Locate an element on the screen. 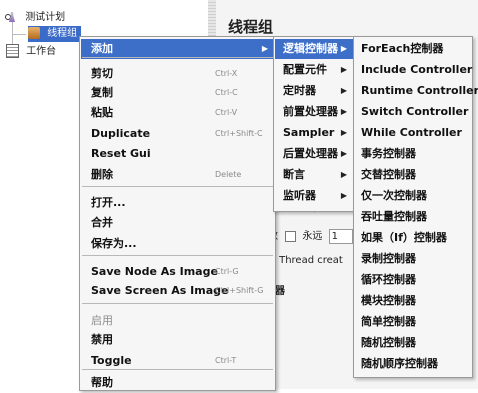  logic-controller-item-item-8: 吞吐量控制器 is located at coordinates (413, 217).